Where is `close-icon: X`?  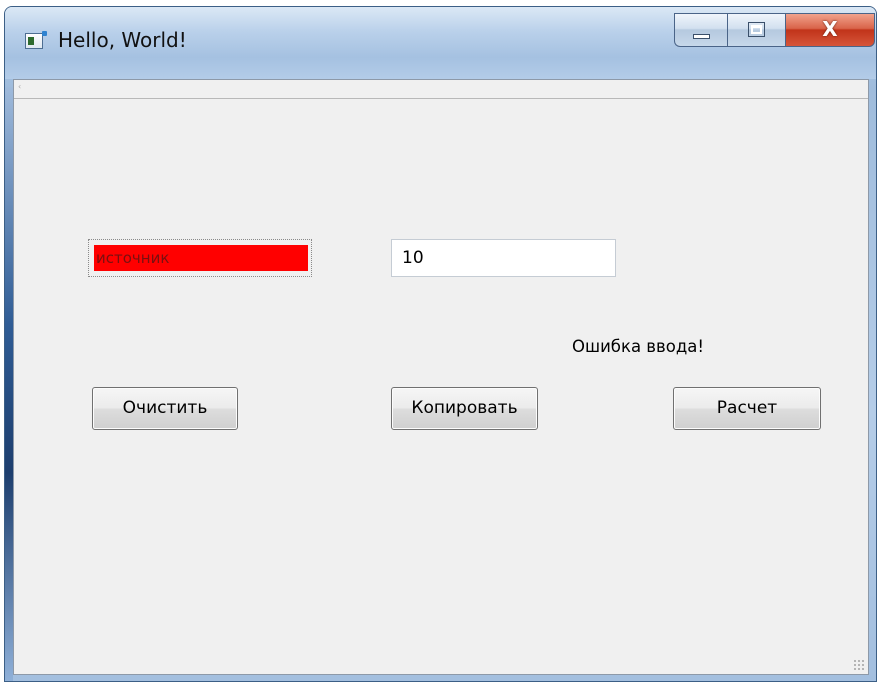 close-icon: X is located at coordinates (830, 29).